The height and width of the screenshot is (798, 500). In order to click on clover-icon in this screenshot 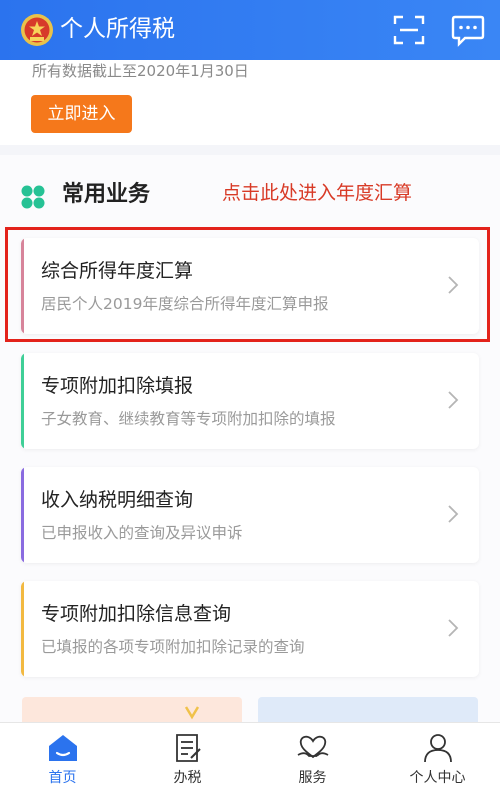, I will do `click(33, 197)`.